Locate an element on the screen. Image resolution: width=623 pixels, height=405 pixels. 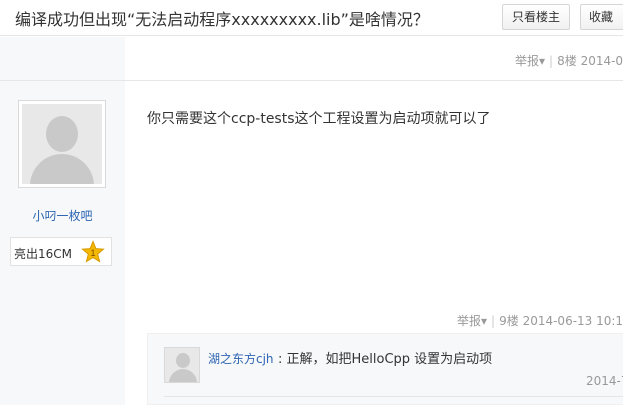
post-datetime: 2014-06-13 10:18 is located at coordinates (572, 321).